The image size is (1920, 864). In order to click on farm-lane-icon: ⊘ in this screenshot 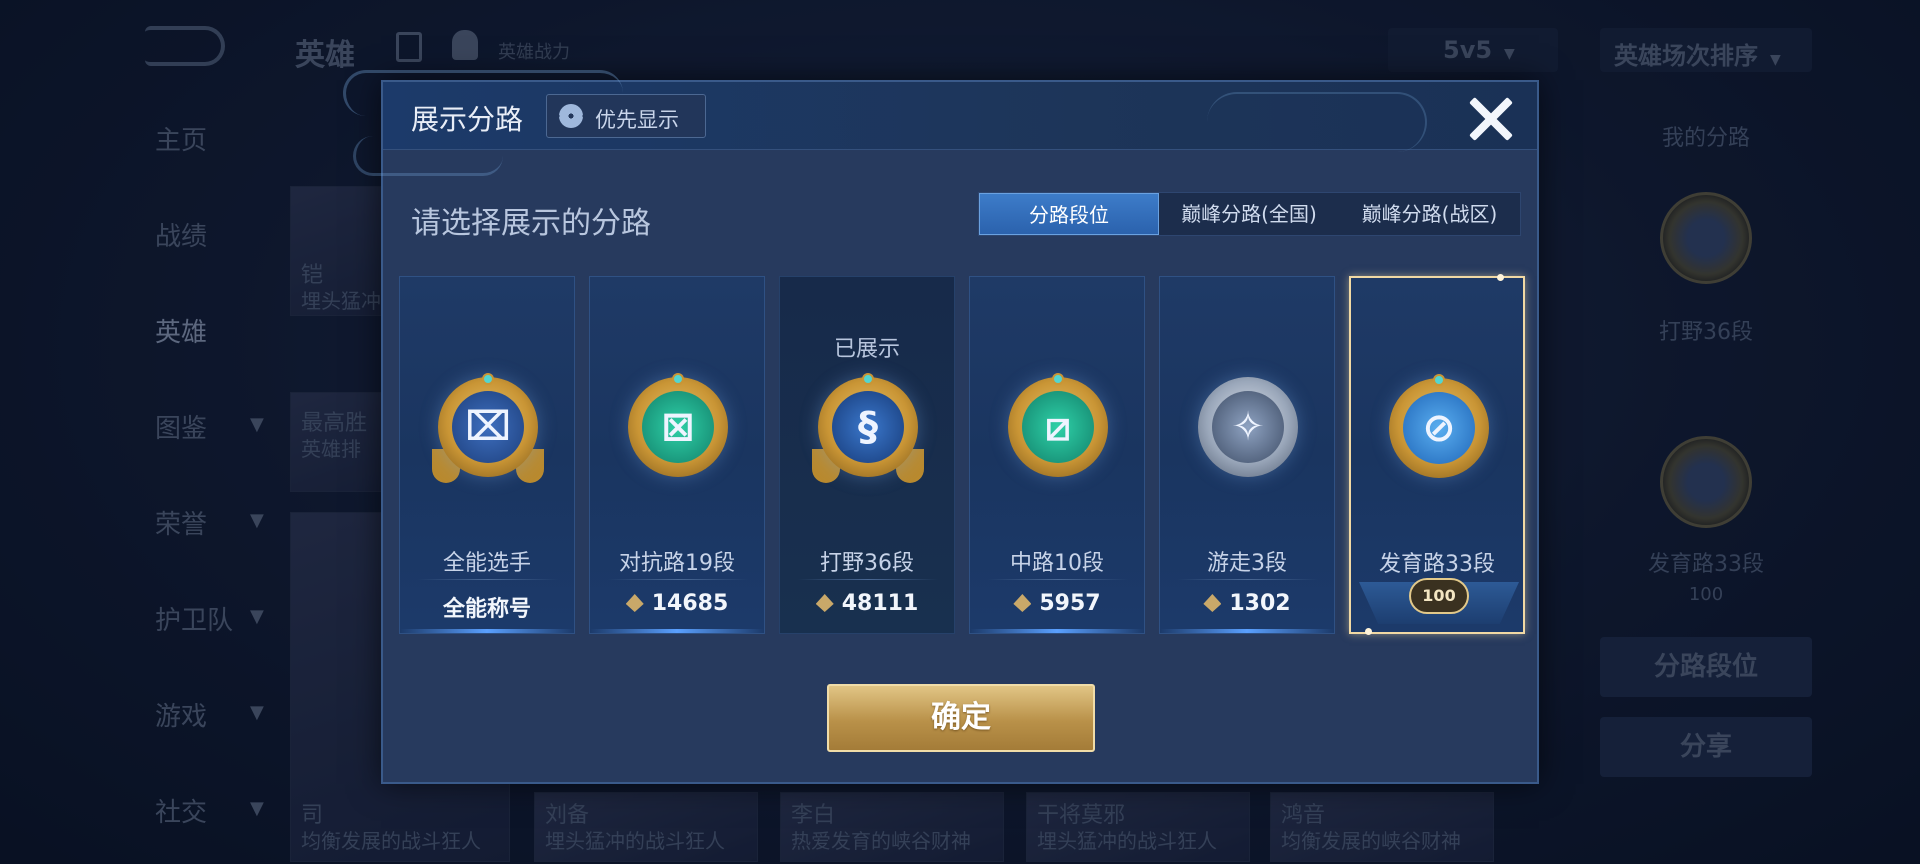, I will do `click(1439, 426)`.